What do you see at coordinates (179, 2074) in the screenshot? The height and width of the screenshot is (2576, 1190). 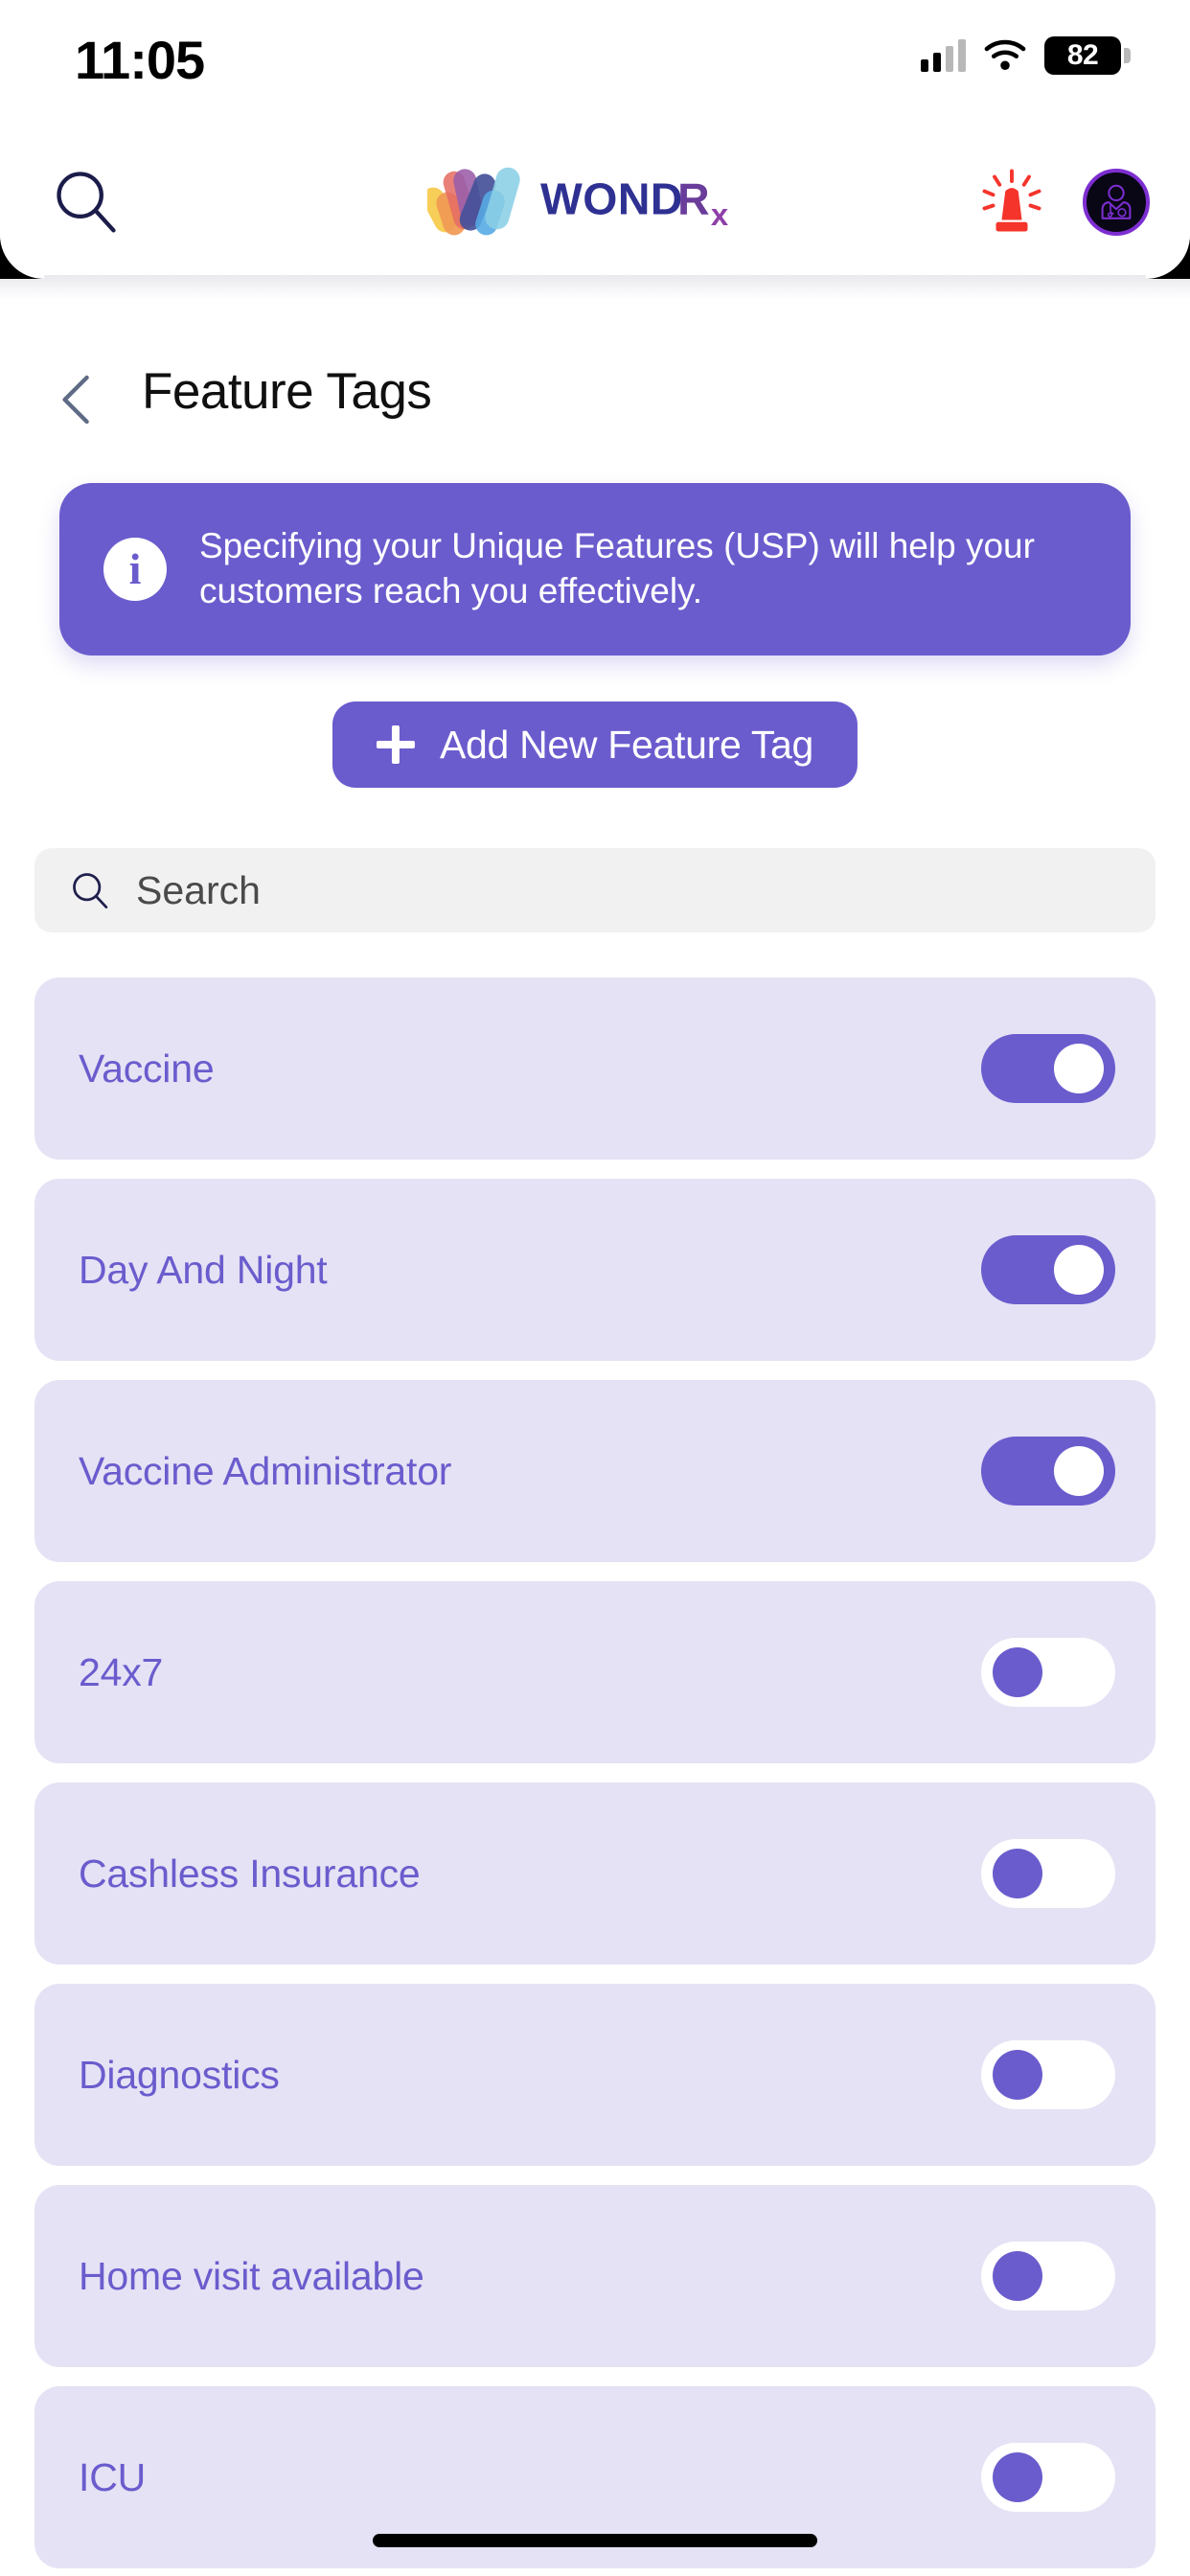 I see `feature-tag-label: Diagnostics` at bounding box center [179, 2074].